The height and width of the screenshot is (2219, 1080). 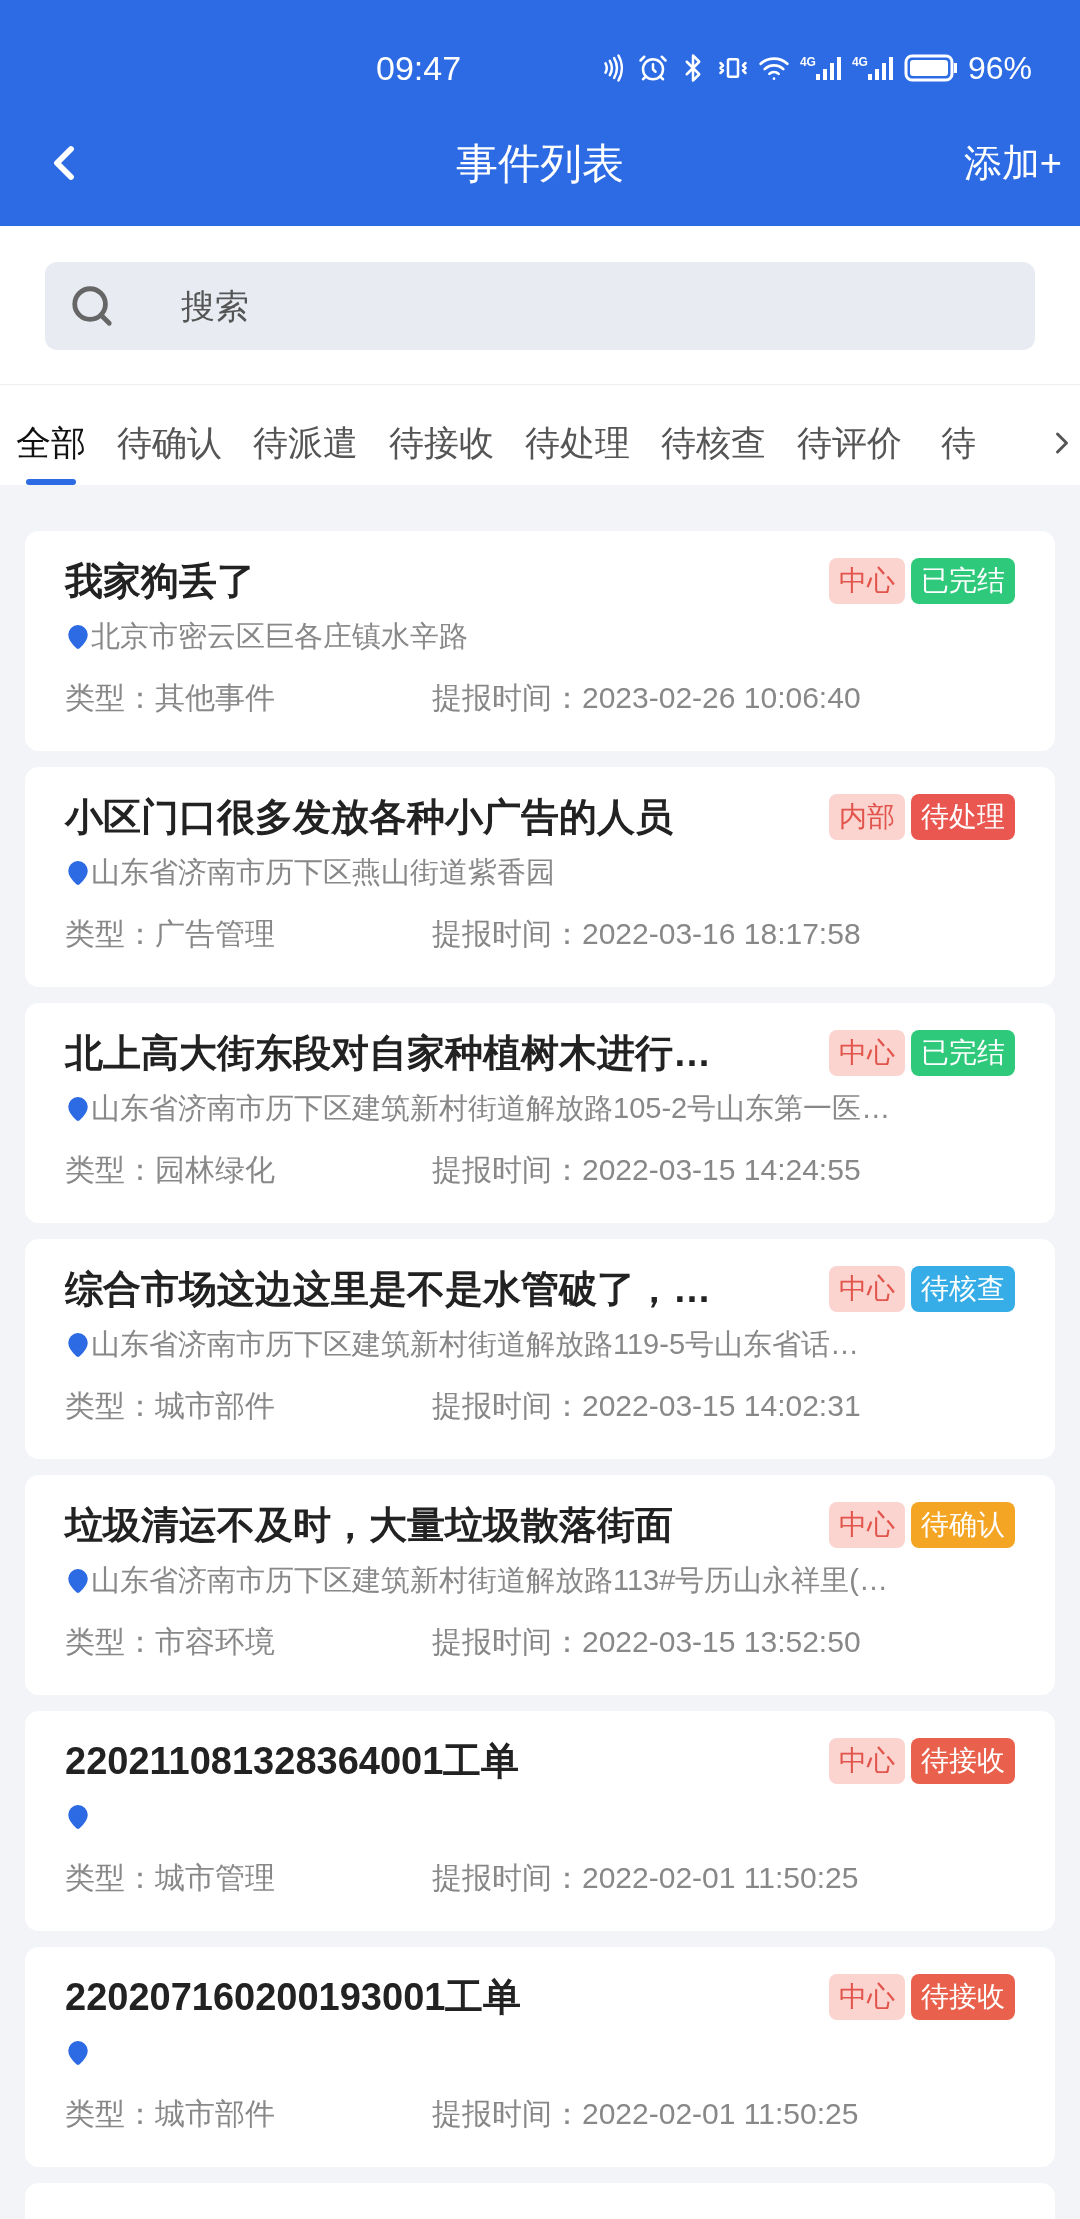 What do you see at coordinates (419, 68) in the screenshot?
I see `status-time: 09:47` at bounding box center [419, 68].